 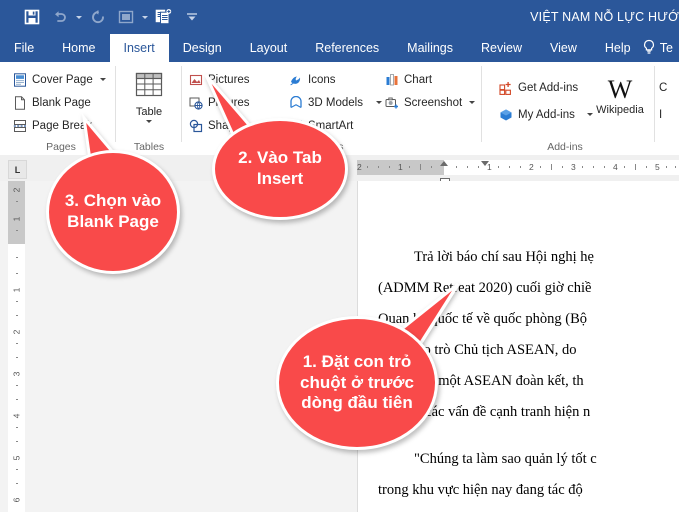 What do you see at coordinates (506, 115) in the screenshot?
I see `my-add-ins-icon` at bounding box center [506, 115].